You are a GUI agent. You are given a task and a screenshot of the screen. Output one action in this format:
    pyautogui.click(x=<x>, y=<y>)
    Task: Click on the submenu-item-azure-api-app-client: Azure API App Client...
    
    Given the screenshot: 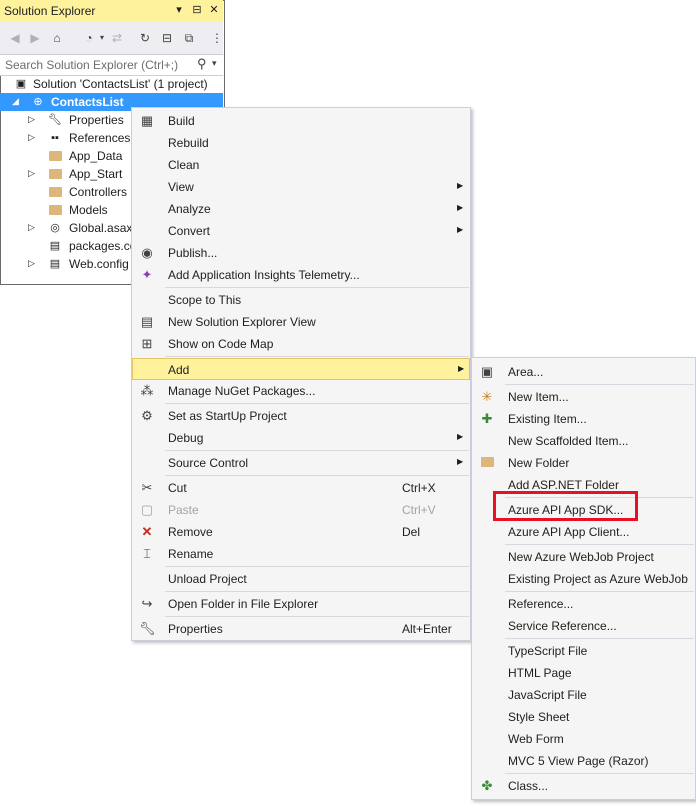 What is the action you would take?
    pyautogui.click(x=584, y=532)
    